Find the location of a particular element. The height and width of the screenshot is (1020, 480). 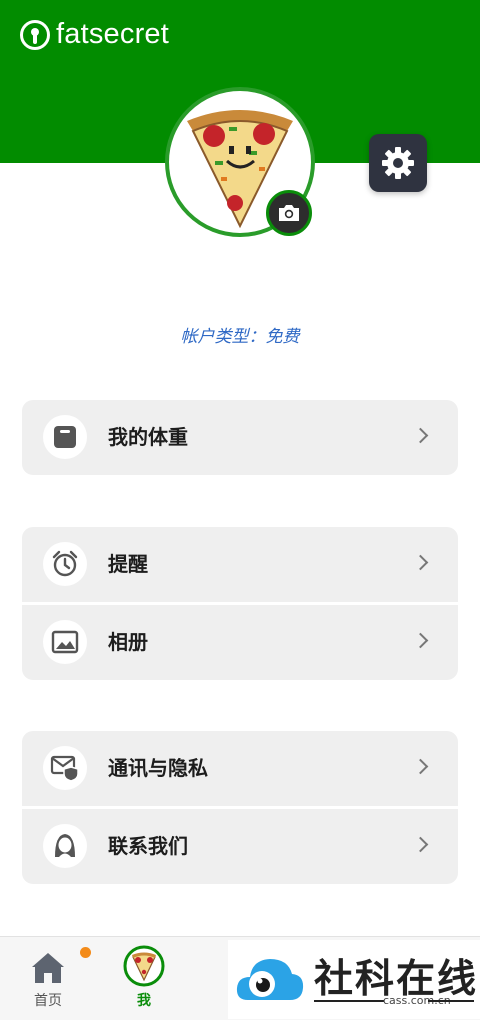

watermark-url: cass.com.cn is located at coordinates (417, 1000).